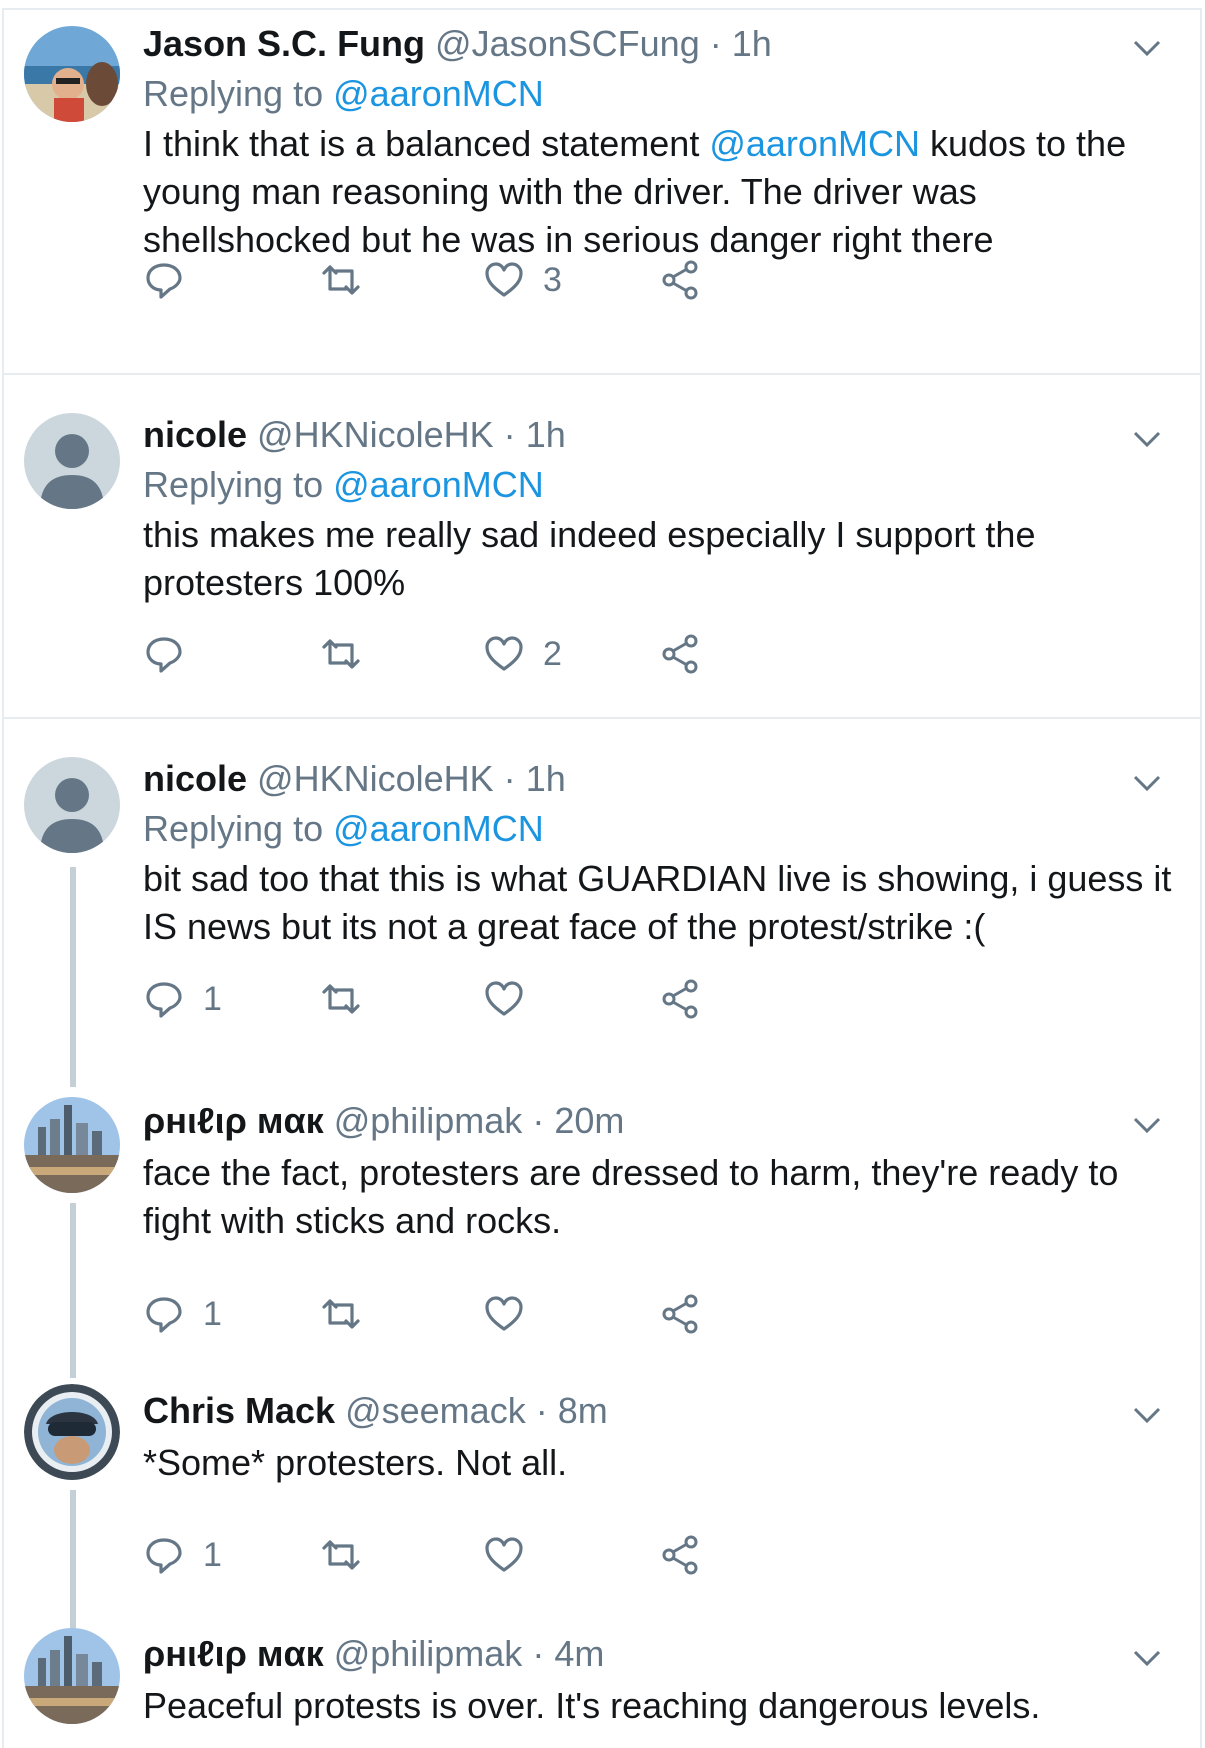  I want to click on author-name: Jason S.C. Fung, so click(284, 43).